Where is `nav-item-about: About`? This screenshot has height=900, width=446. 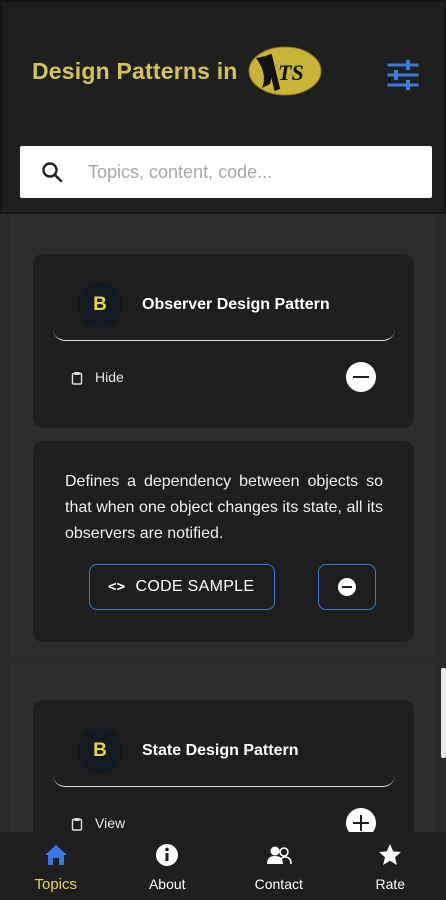 nav-item-about: About is located at coordinates (168, 866).